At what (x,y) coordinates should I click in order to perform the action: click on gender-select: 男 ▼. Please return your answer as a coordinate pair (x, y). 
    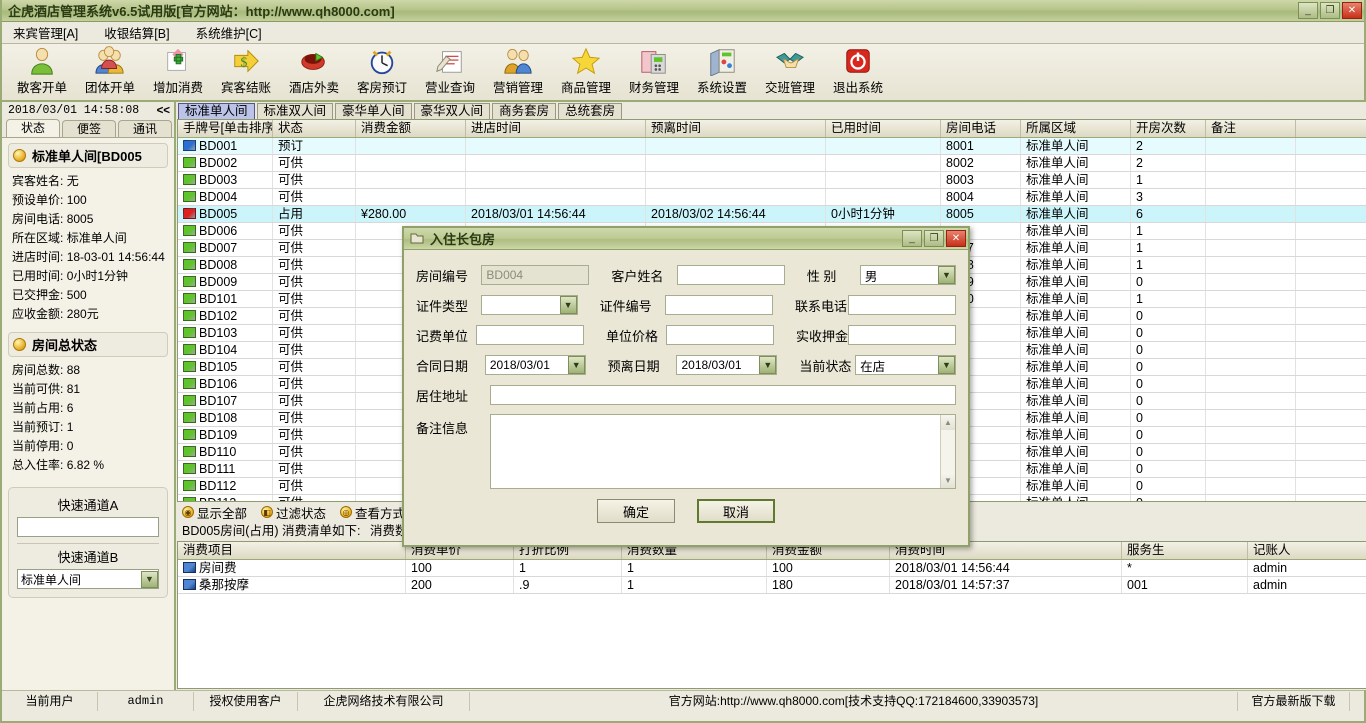
    Looking at the image, I should click on (907, 275).